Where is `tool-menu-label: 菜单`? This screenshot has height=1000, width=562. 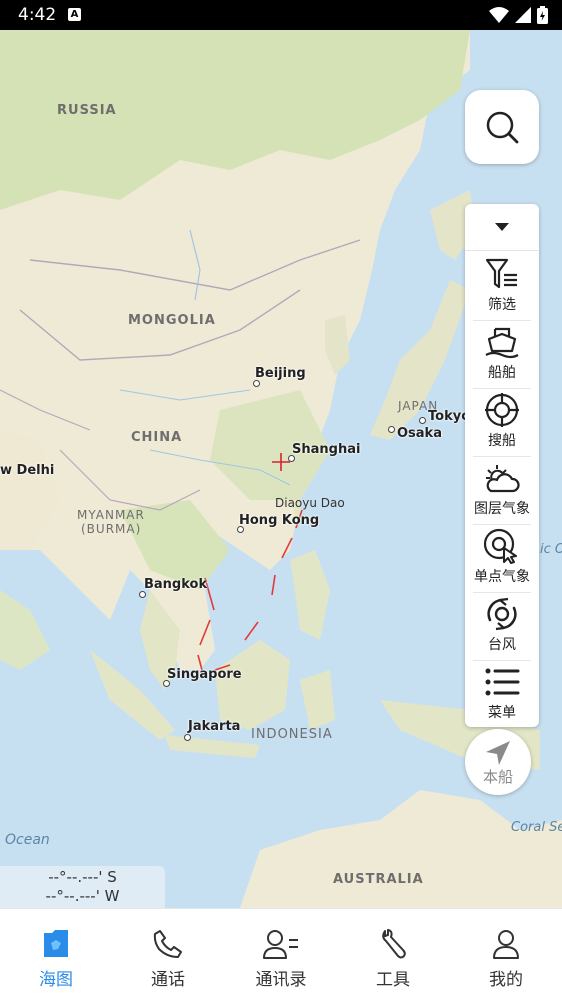
tool-menu-label: 菜单 is located at coordinates (502, 713).